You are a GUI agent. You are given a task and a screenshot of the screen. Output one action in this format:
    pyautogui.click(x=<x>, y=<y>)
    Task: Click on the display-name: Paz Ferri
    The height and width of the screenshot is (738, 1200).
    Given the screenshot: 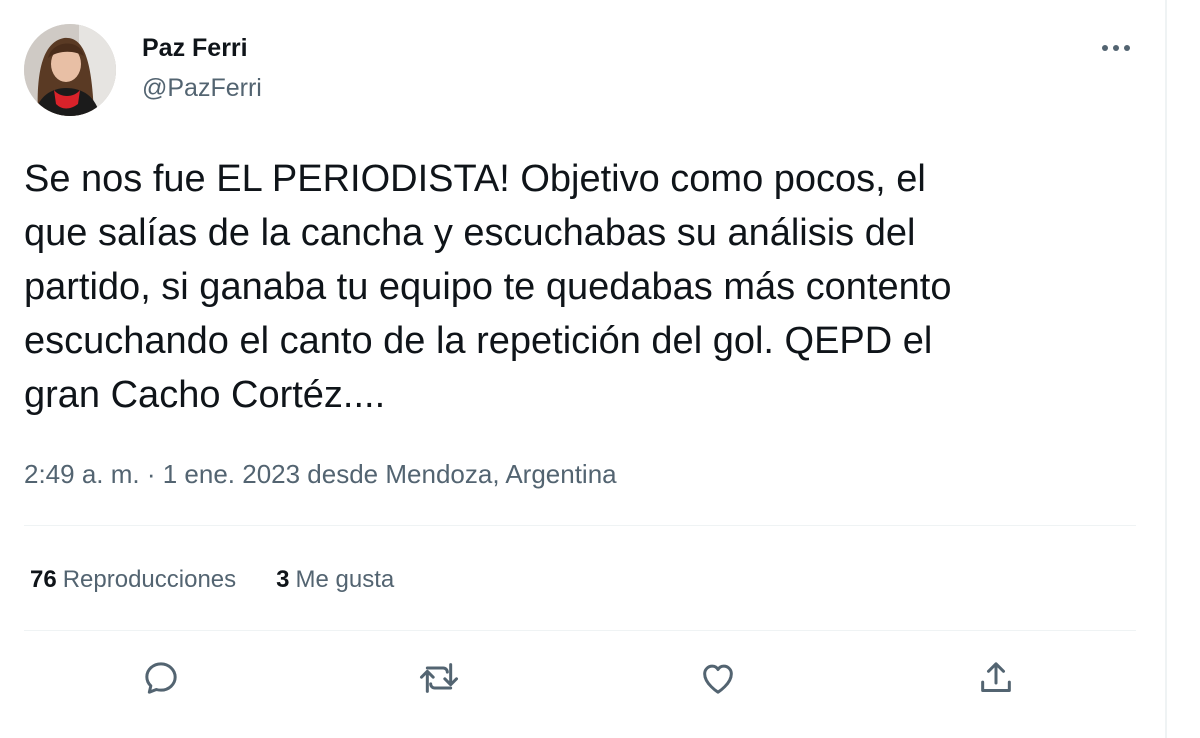 What is the action you would take?
    pyautogui.click(x=195, y=48)
    